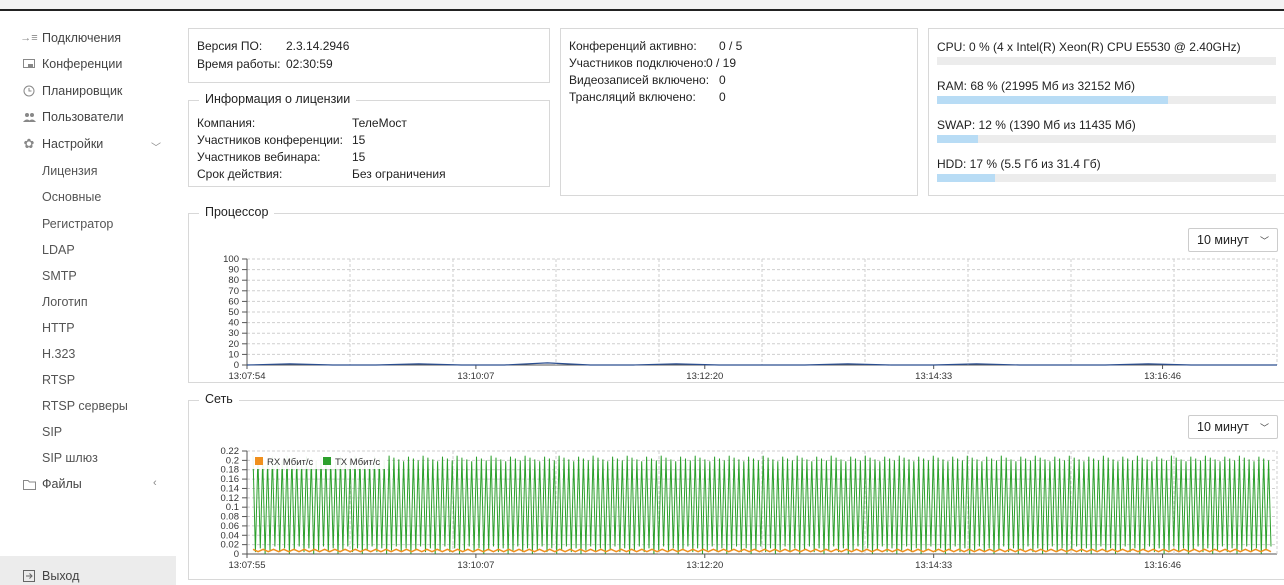  I want to click on sidebar-item-label: Планировщик, so click(82, 91).